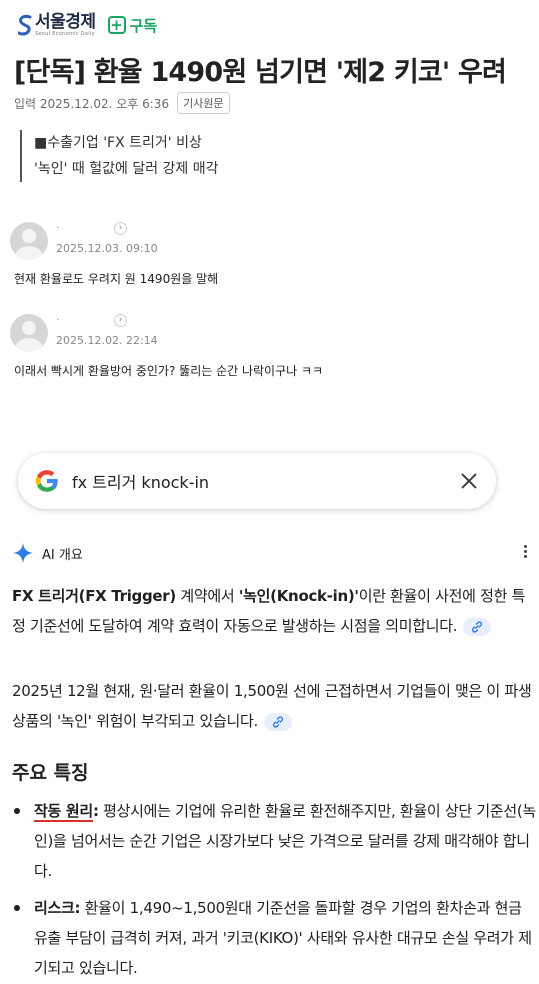  What do you see at coordinates (54, 908) in the screenshot?
I see `bullet-term: 리스크` at bounding box center [54, 908].